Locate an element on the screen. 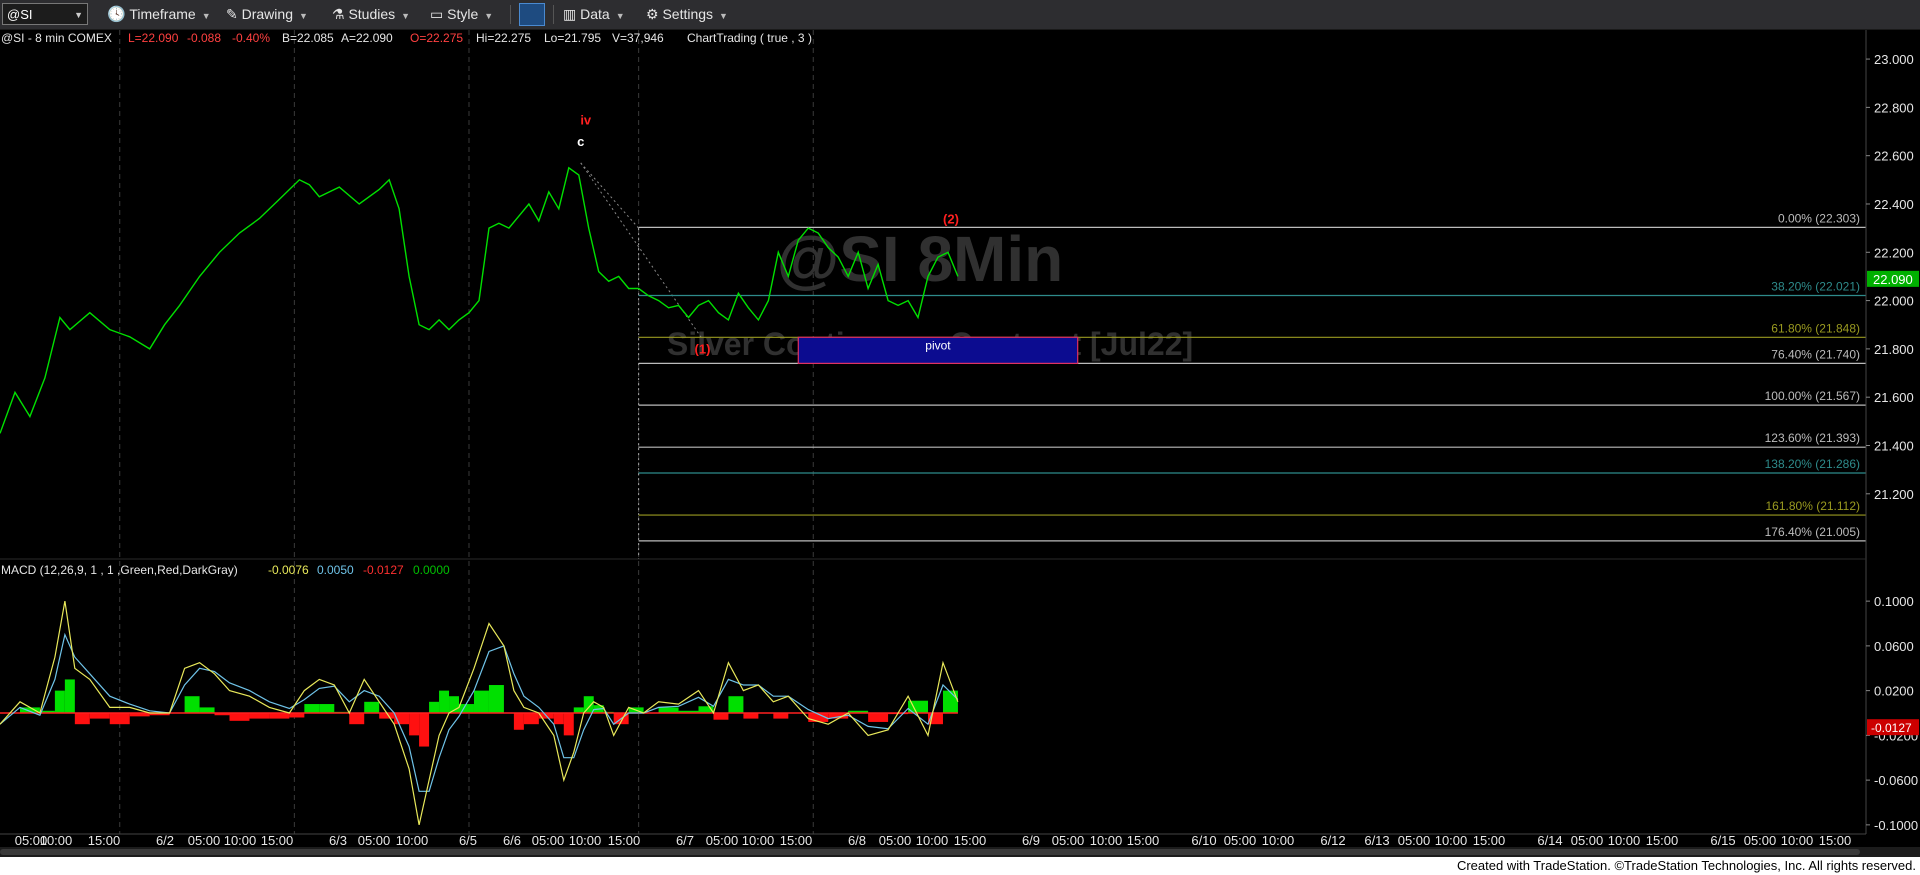 Image resolution: width=1920 pixels, height=875 pixels. pivot-zone: pivot is located at coordinates (938, 350).